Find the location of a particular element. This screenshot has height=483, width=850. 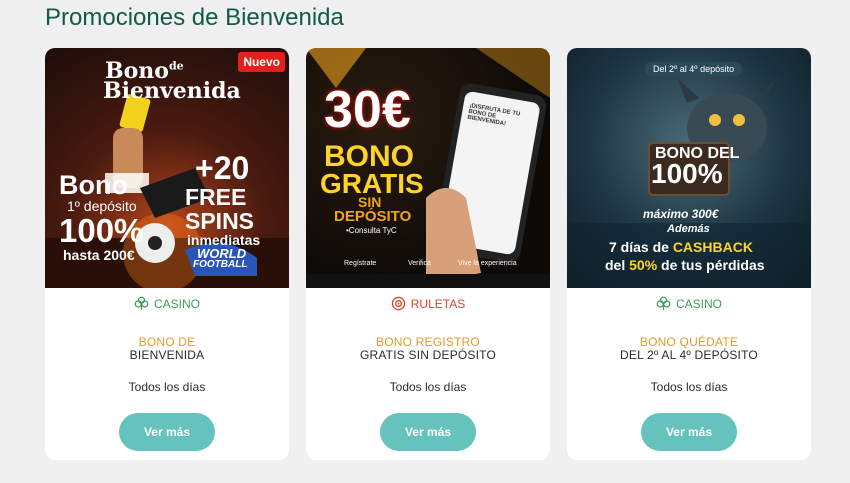

bono-name-line1: BONO REGISTRO is located at coordinates (428, 342).